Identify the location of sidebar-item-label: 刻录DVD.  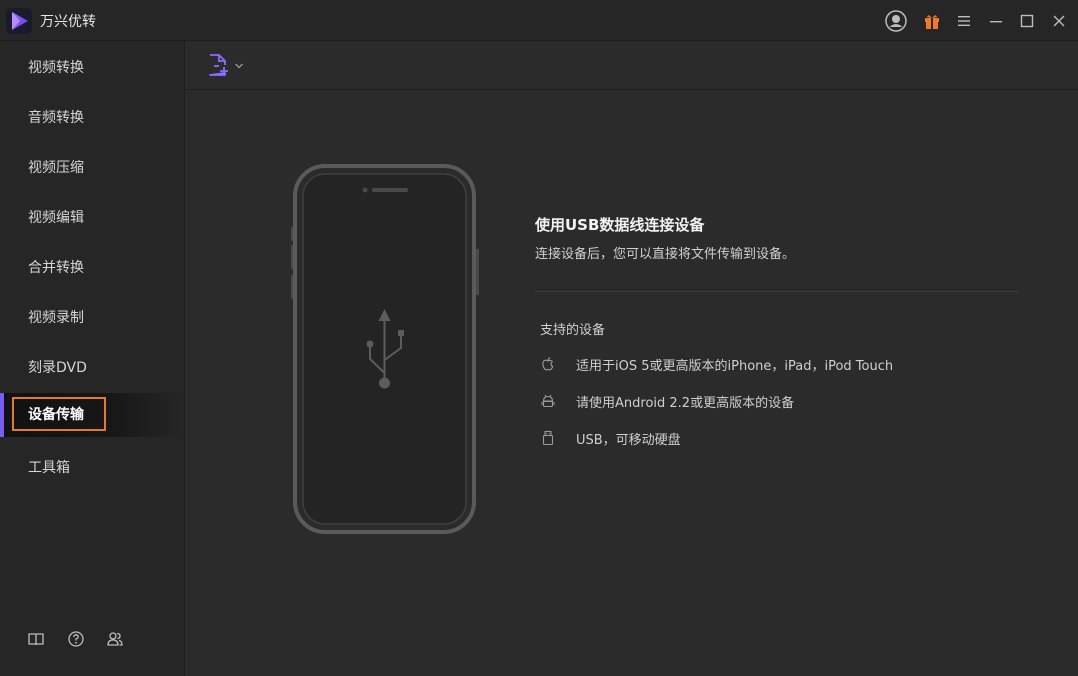
(57, 368).